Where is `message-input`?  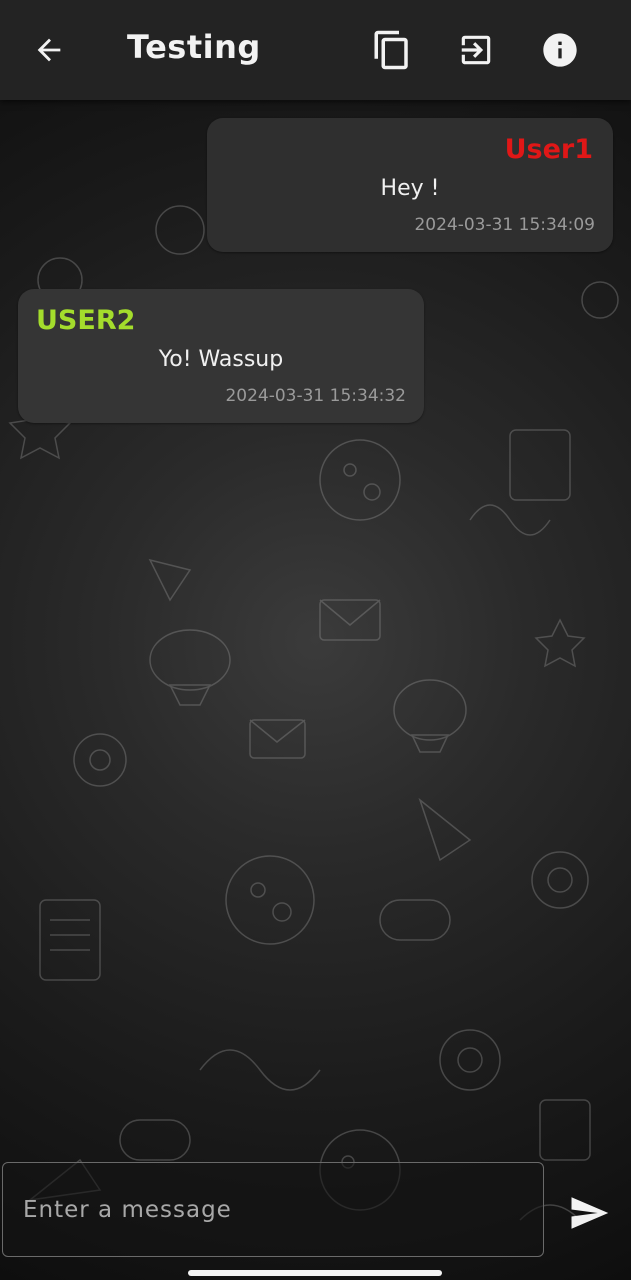
message-input is located at coordinates (273, 1210).